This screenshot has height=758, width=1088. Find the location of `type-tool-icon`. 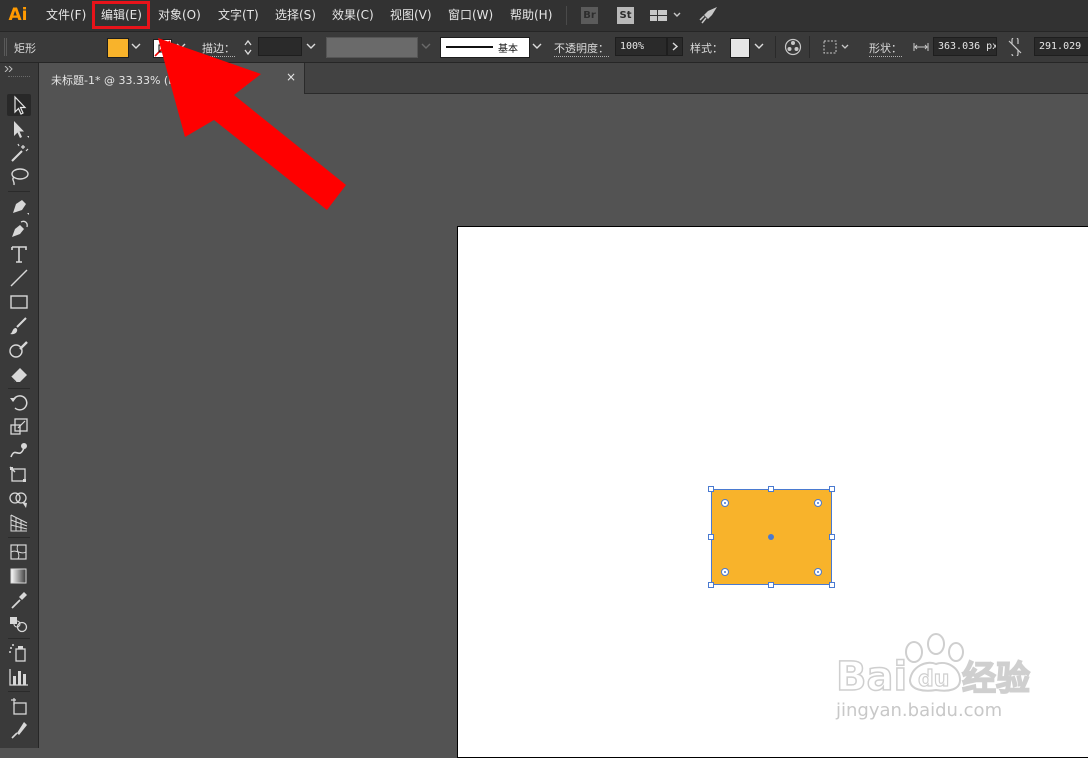

type-tool-icon is located at coordinates (19, 254).